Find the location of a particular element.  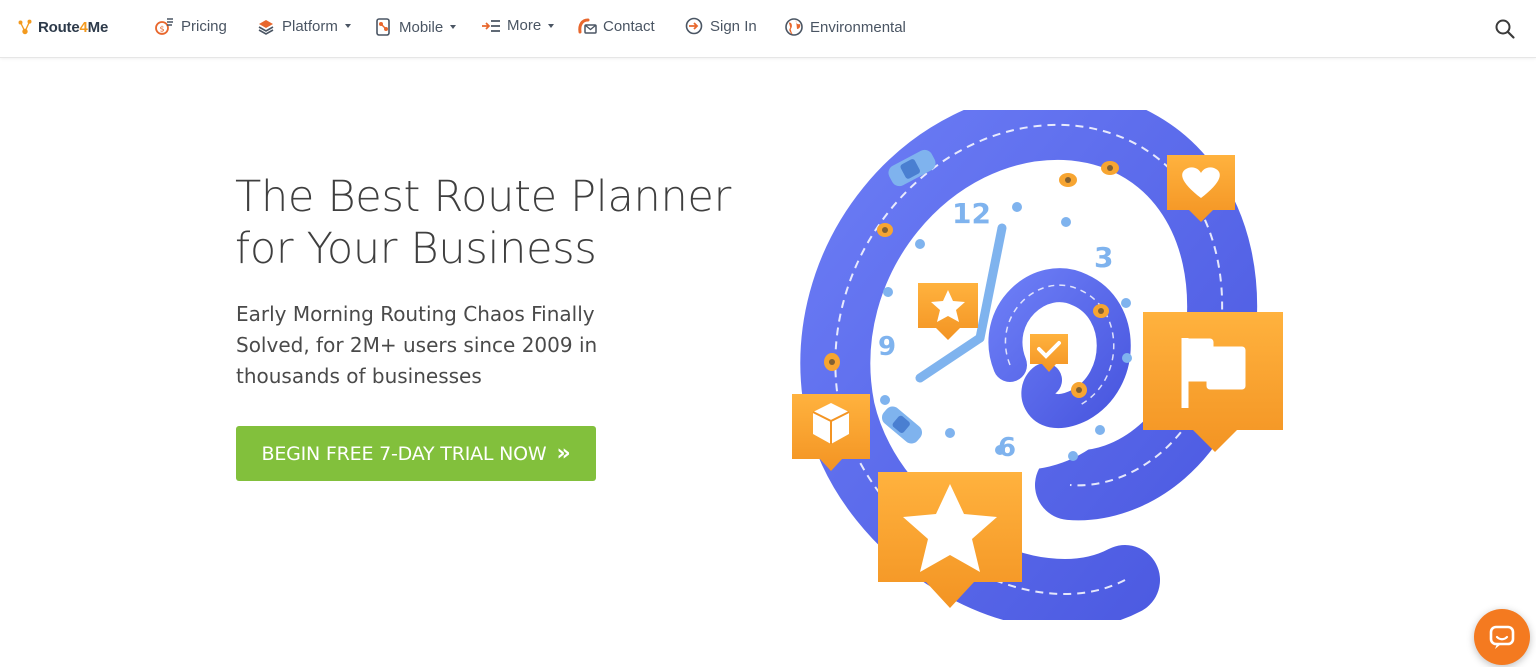

chat-bubble-icon is located at coordinates (1502, 637).